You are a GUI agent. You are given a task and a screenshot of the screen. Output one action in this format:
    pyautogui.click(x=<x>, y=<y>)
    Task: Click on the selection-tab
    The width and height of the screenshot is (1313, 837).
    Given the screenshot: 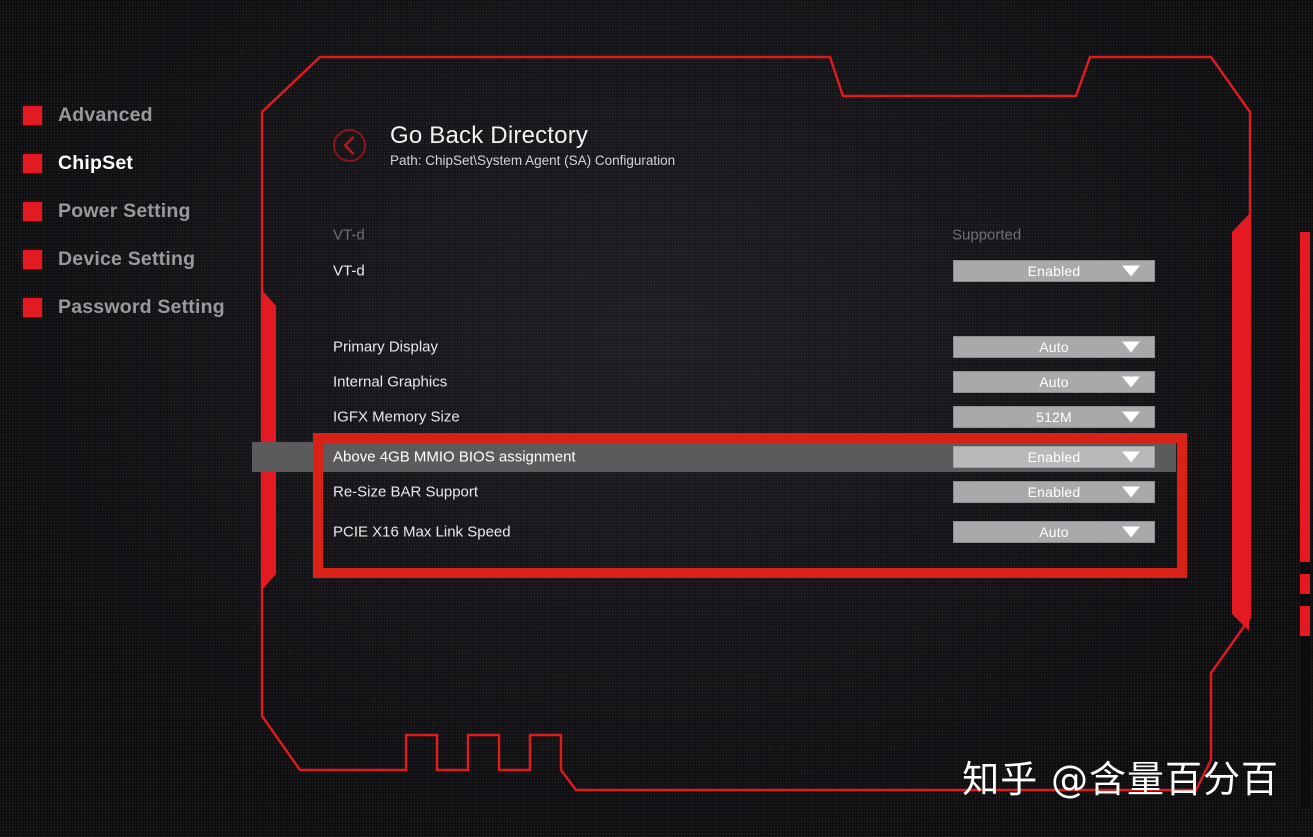 What is the action you would take?
    pyautogui.click(x=264, y=457)
    